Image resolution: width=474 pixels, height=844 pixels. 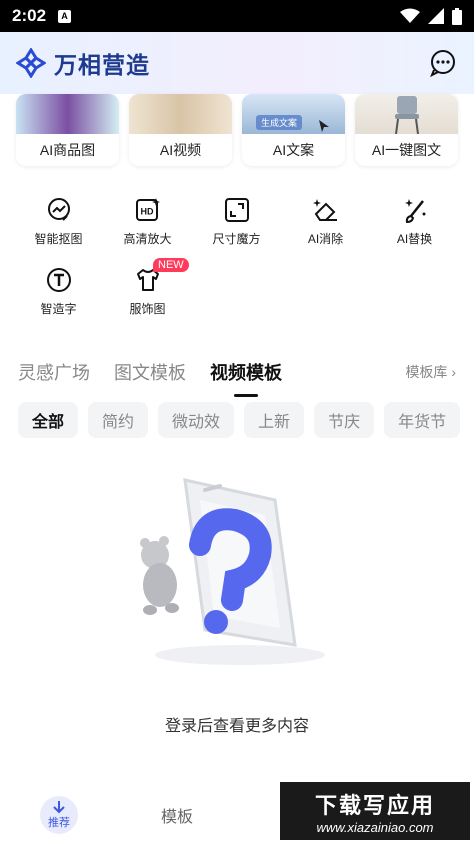 What do you see at coordinates (147, 295) in the screenshot?
I see `tool-apparel-image: NEW 服饰图` at bounding box center [147, 295].